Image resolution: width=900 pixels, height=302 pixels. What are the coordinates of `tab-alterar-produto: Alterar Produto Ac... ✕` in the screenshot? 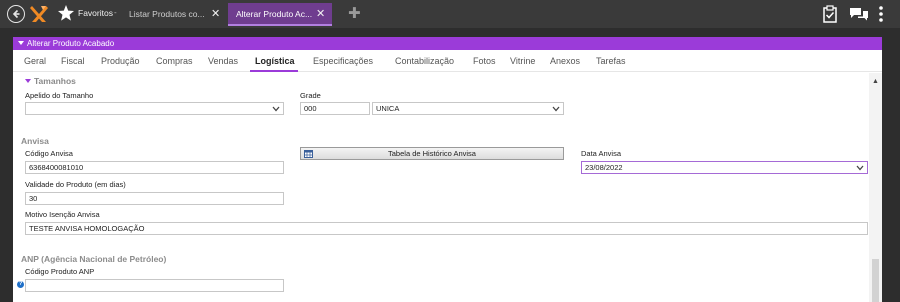 It's located at (280, 14).